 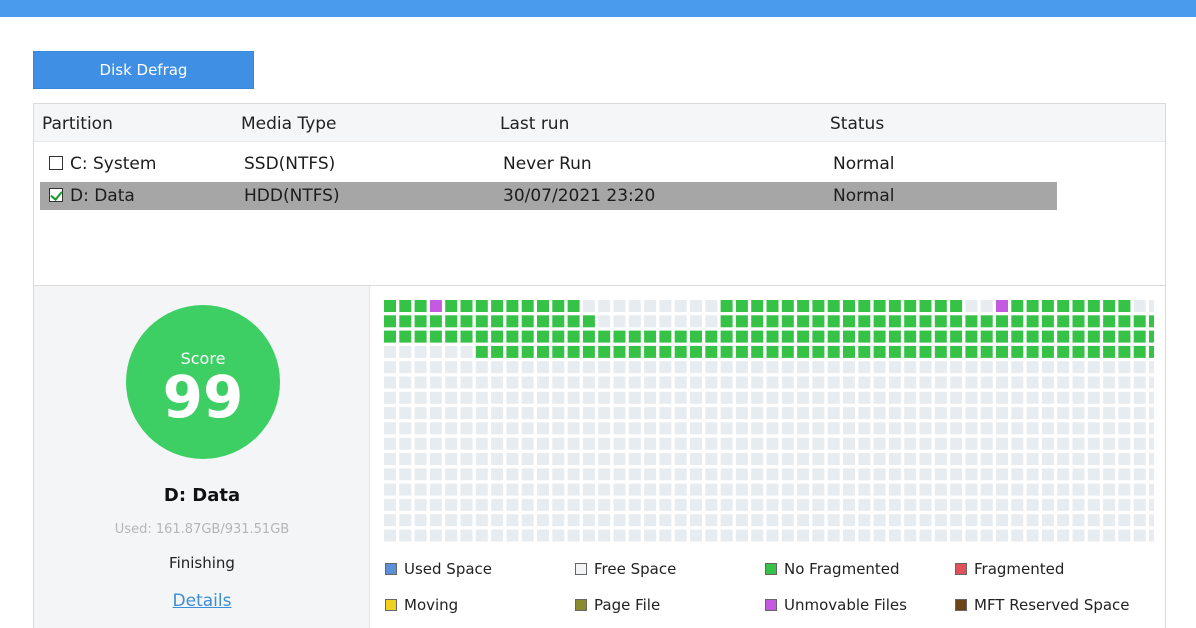 What do you see at coordinates (56, 163) in the screenshot?
I see `partition-checkbox` at bounding box center [56, 163].